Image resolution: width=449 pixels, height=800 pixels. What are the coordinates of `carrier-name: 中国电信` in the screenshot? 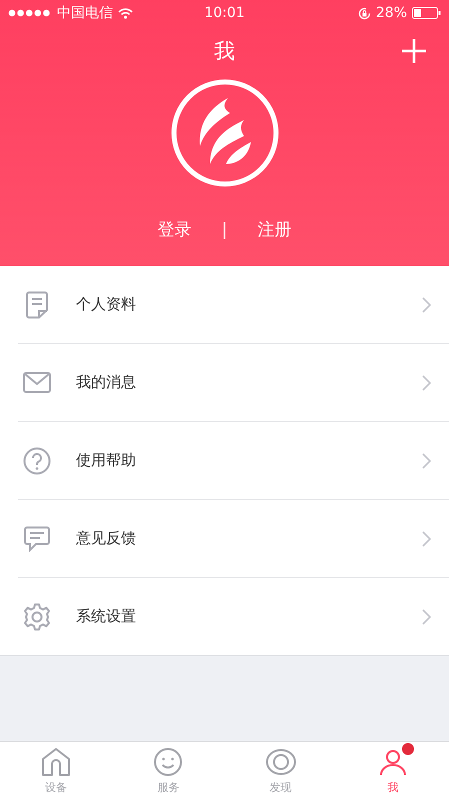 It's located at (85, 13).